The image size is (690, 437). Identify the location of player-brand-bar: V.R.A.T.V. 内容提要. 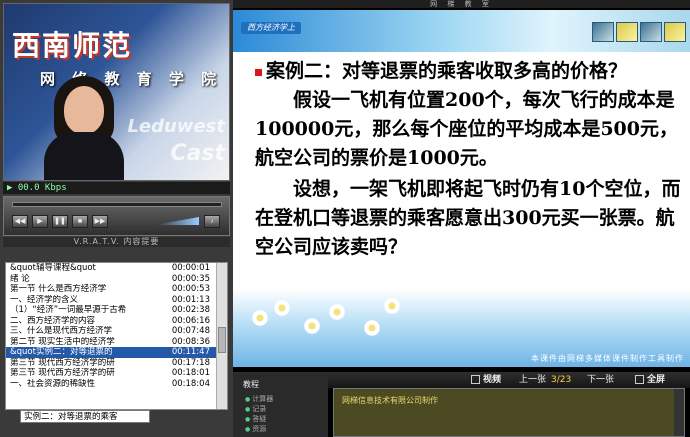
(116, 242).